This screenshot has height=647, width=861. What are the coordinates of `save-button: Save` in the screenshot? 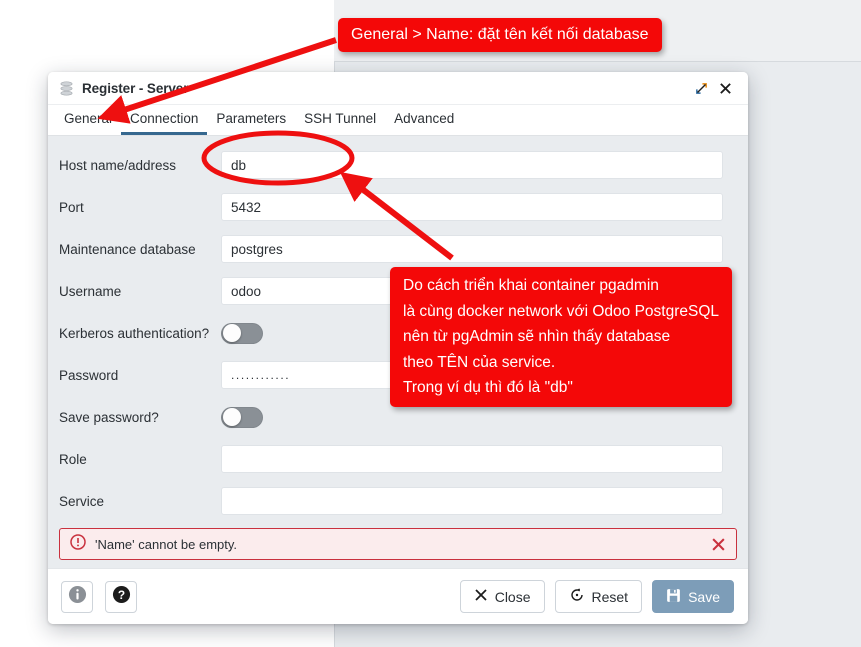 It's located at (693, 596).